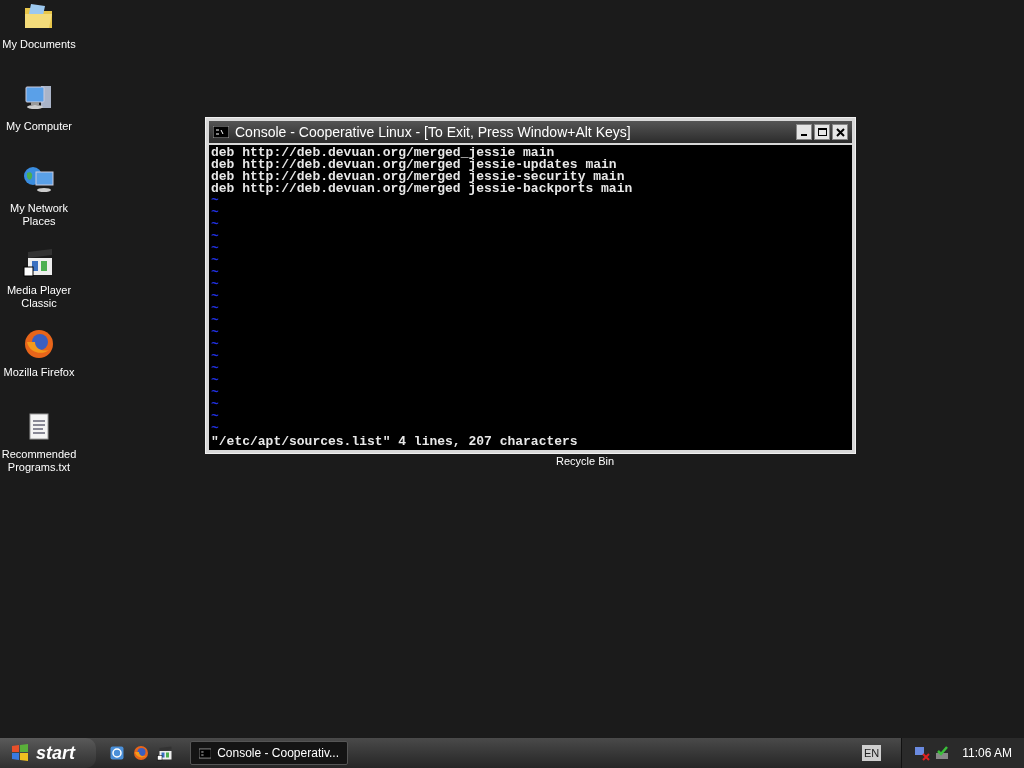 This screenshot has width=1024, height=768. What do you see at coordinates (39, 126) in the screenshot?
I see `desktop-icon-label: My Computer` at bounding box center [39, 126].